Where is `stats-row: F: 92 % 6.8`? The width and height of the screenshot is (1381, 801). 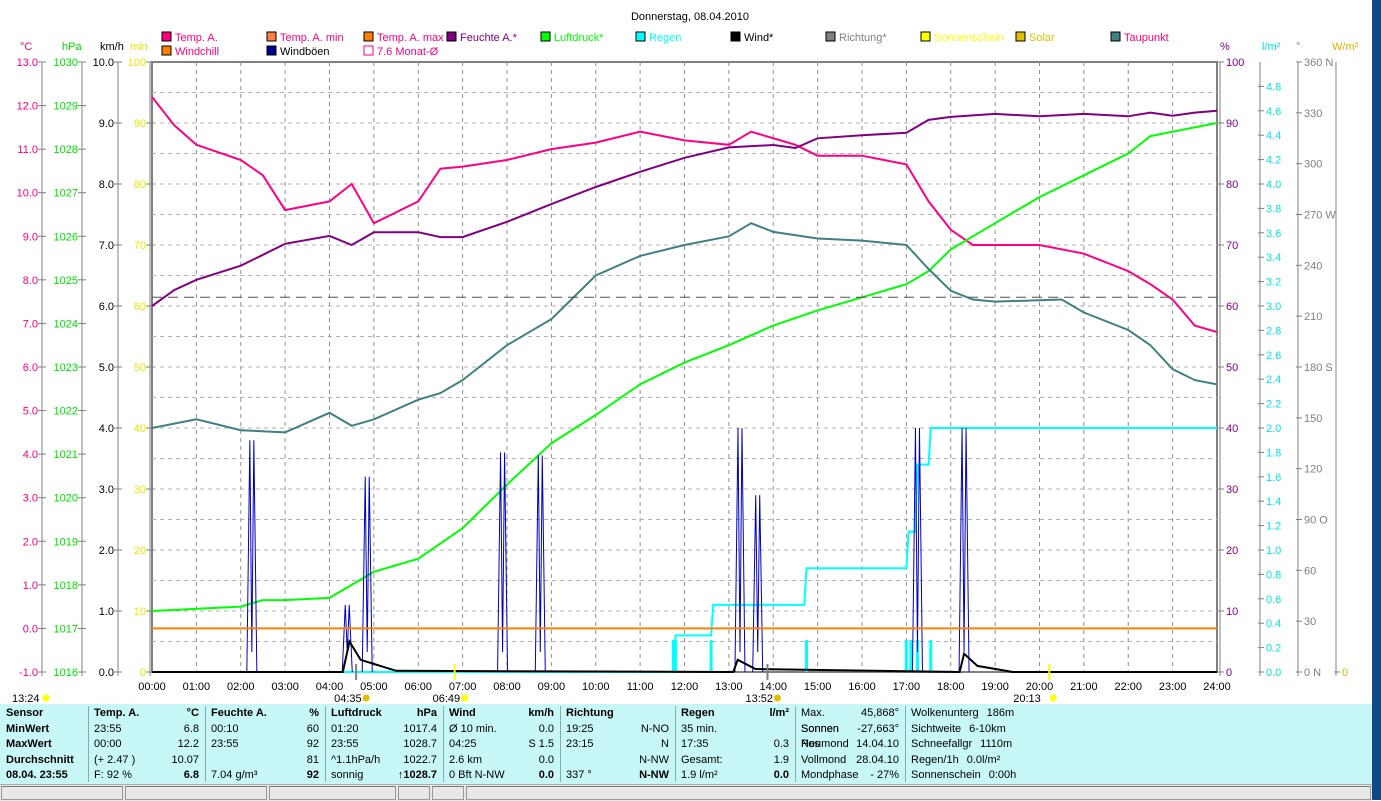
stats-row: F: 92 % 6.8 is located at coordinates (146, 776).